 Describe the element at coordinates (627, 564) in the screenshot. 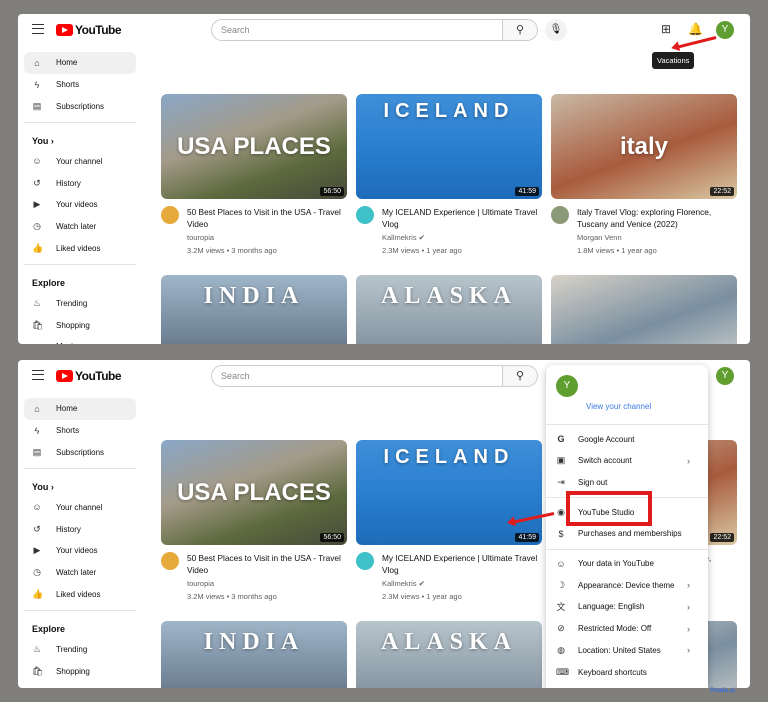

I see `menu-item-your-data-in-youtube: ☺ Your data in YouTube` at that location.